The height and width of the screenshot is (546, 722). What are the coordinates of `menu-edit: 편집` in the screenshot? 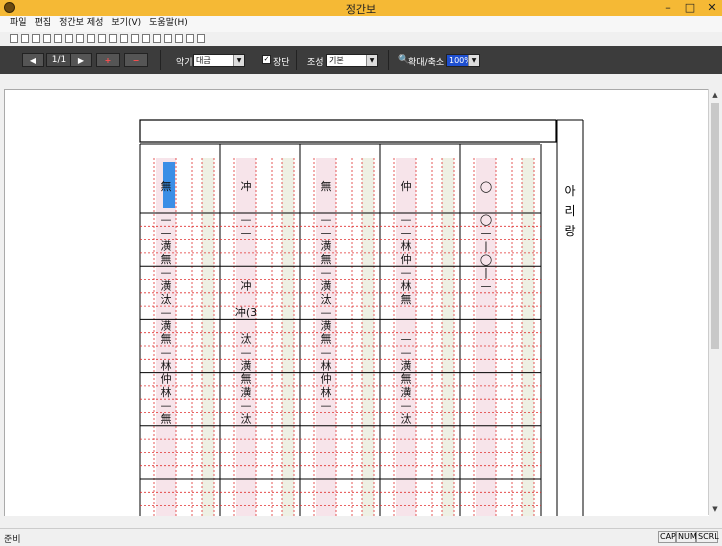 It's located at (43, 23).